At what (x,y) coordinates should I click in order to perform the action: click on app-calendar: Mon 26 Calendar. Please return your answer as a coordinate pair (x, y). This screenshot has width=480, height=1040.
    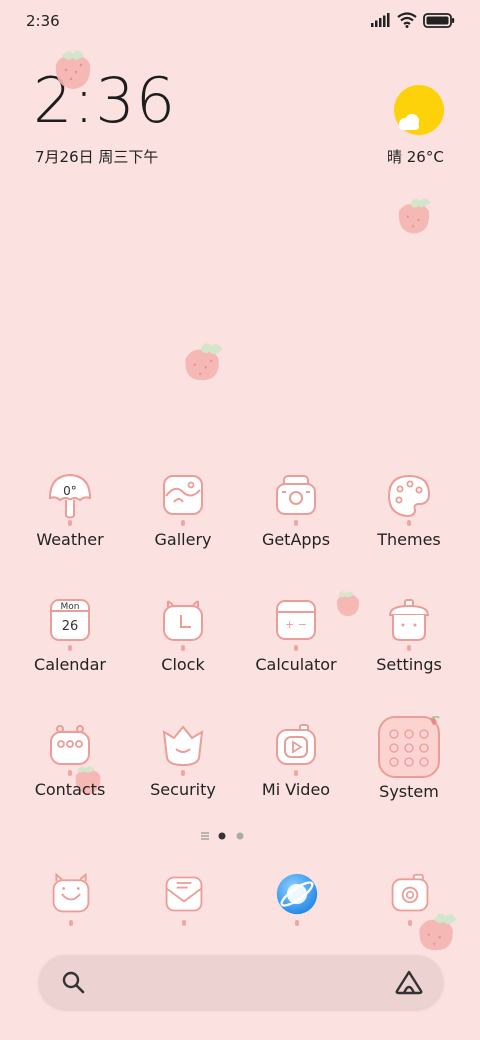
    Looking at the image, I should click on (70, 635).